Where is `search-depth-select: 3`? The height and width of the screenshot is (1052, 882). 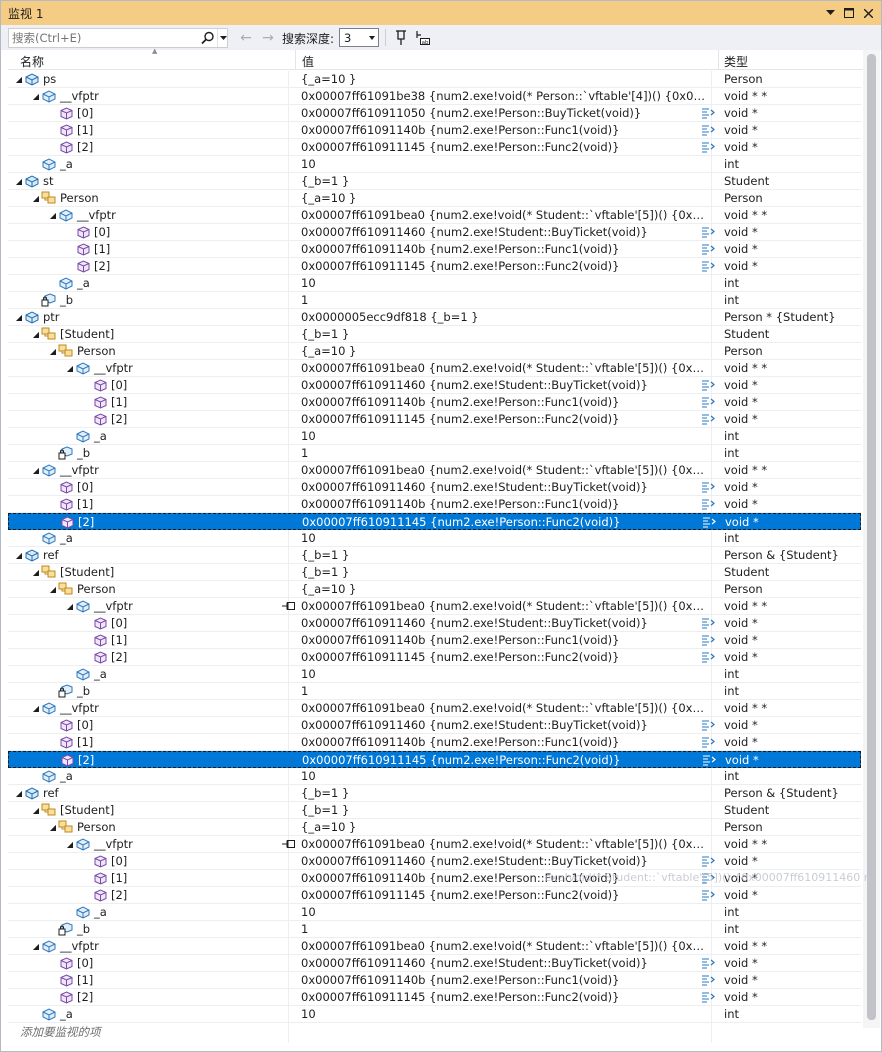
search-depth-select: 3 is located at coordinates (359, 37).